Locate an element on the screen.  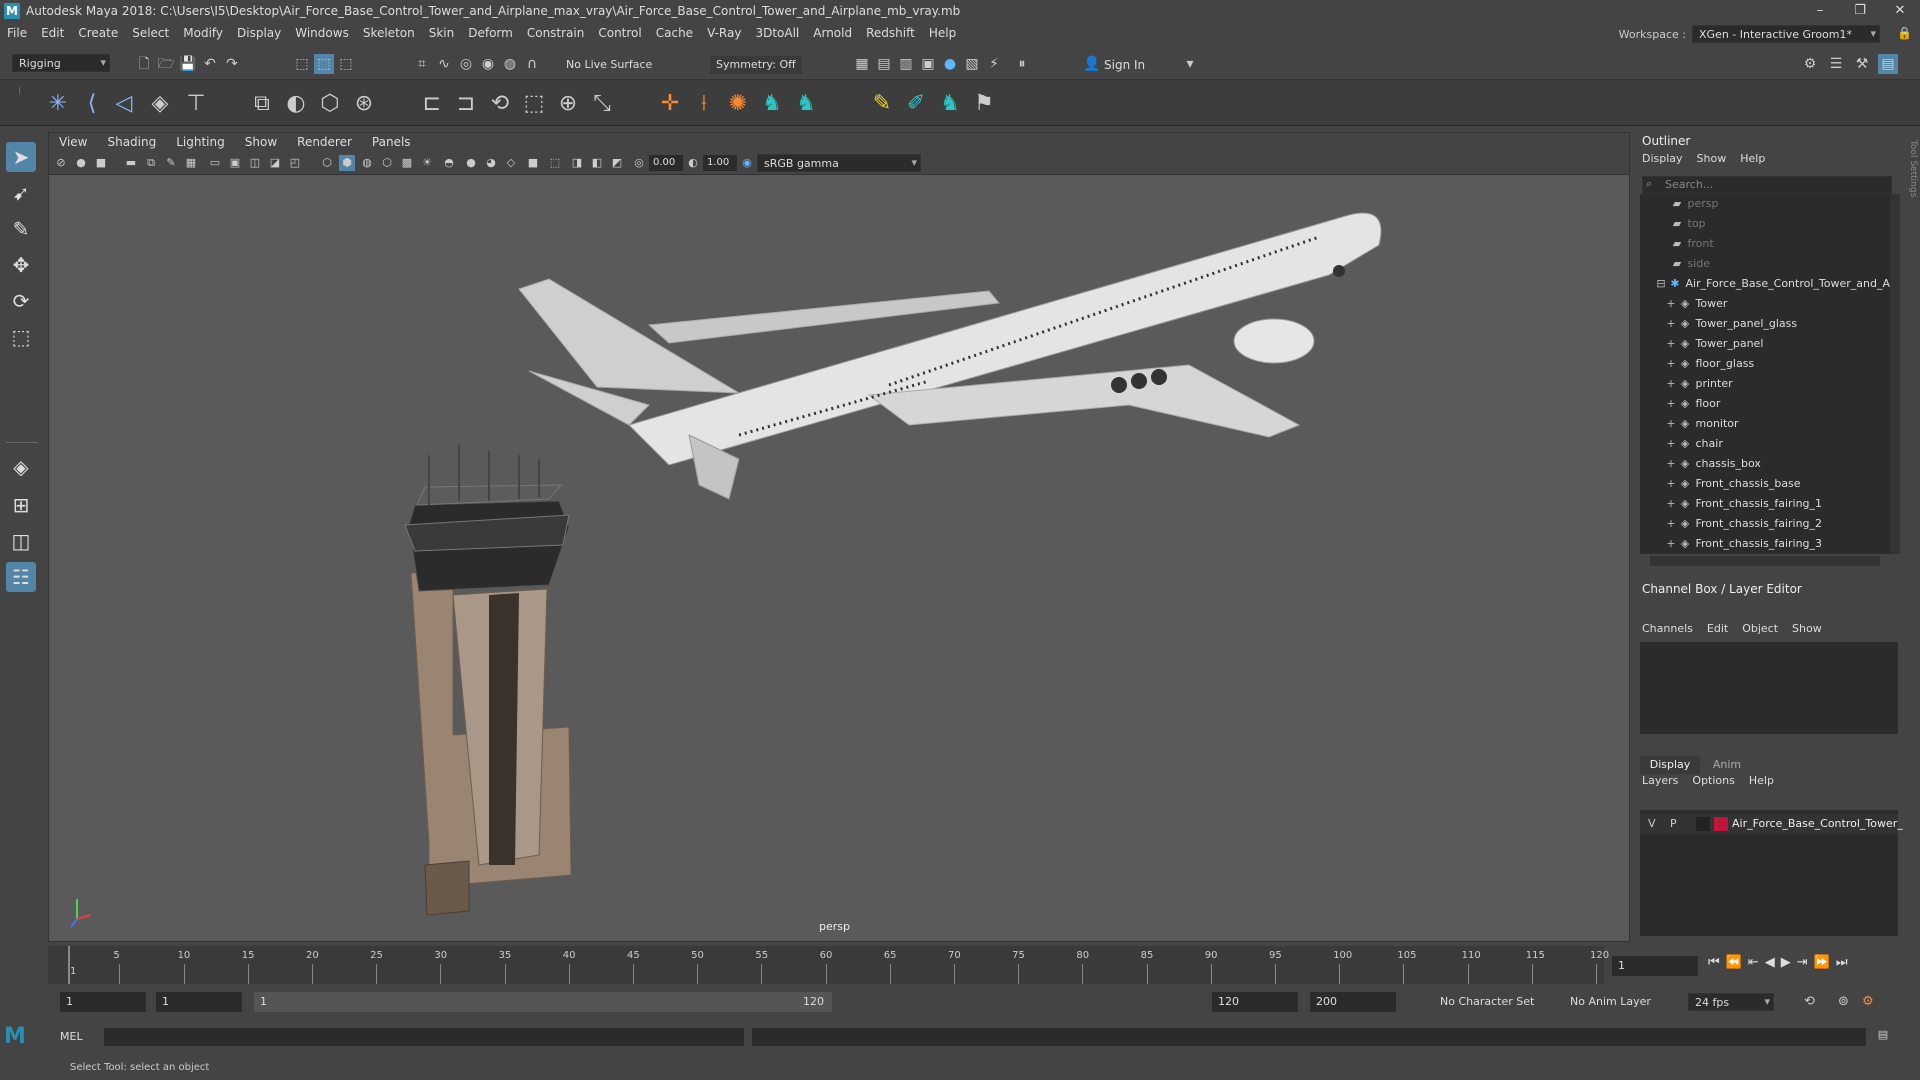
current-frame-field: 1 is located at coordinates (1655, 966).